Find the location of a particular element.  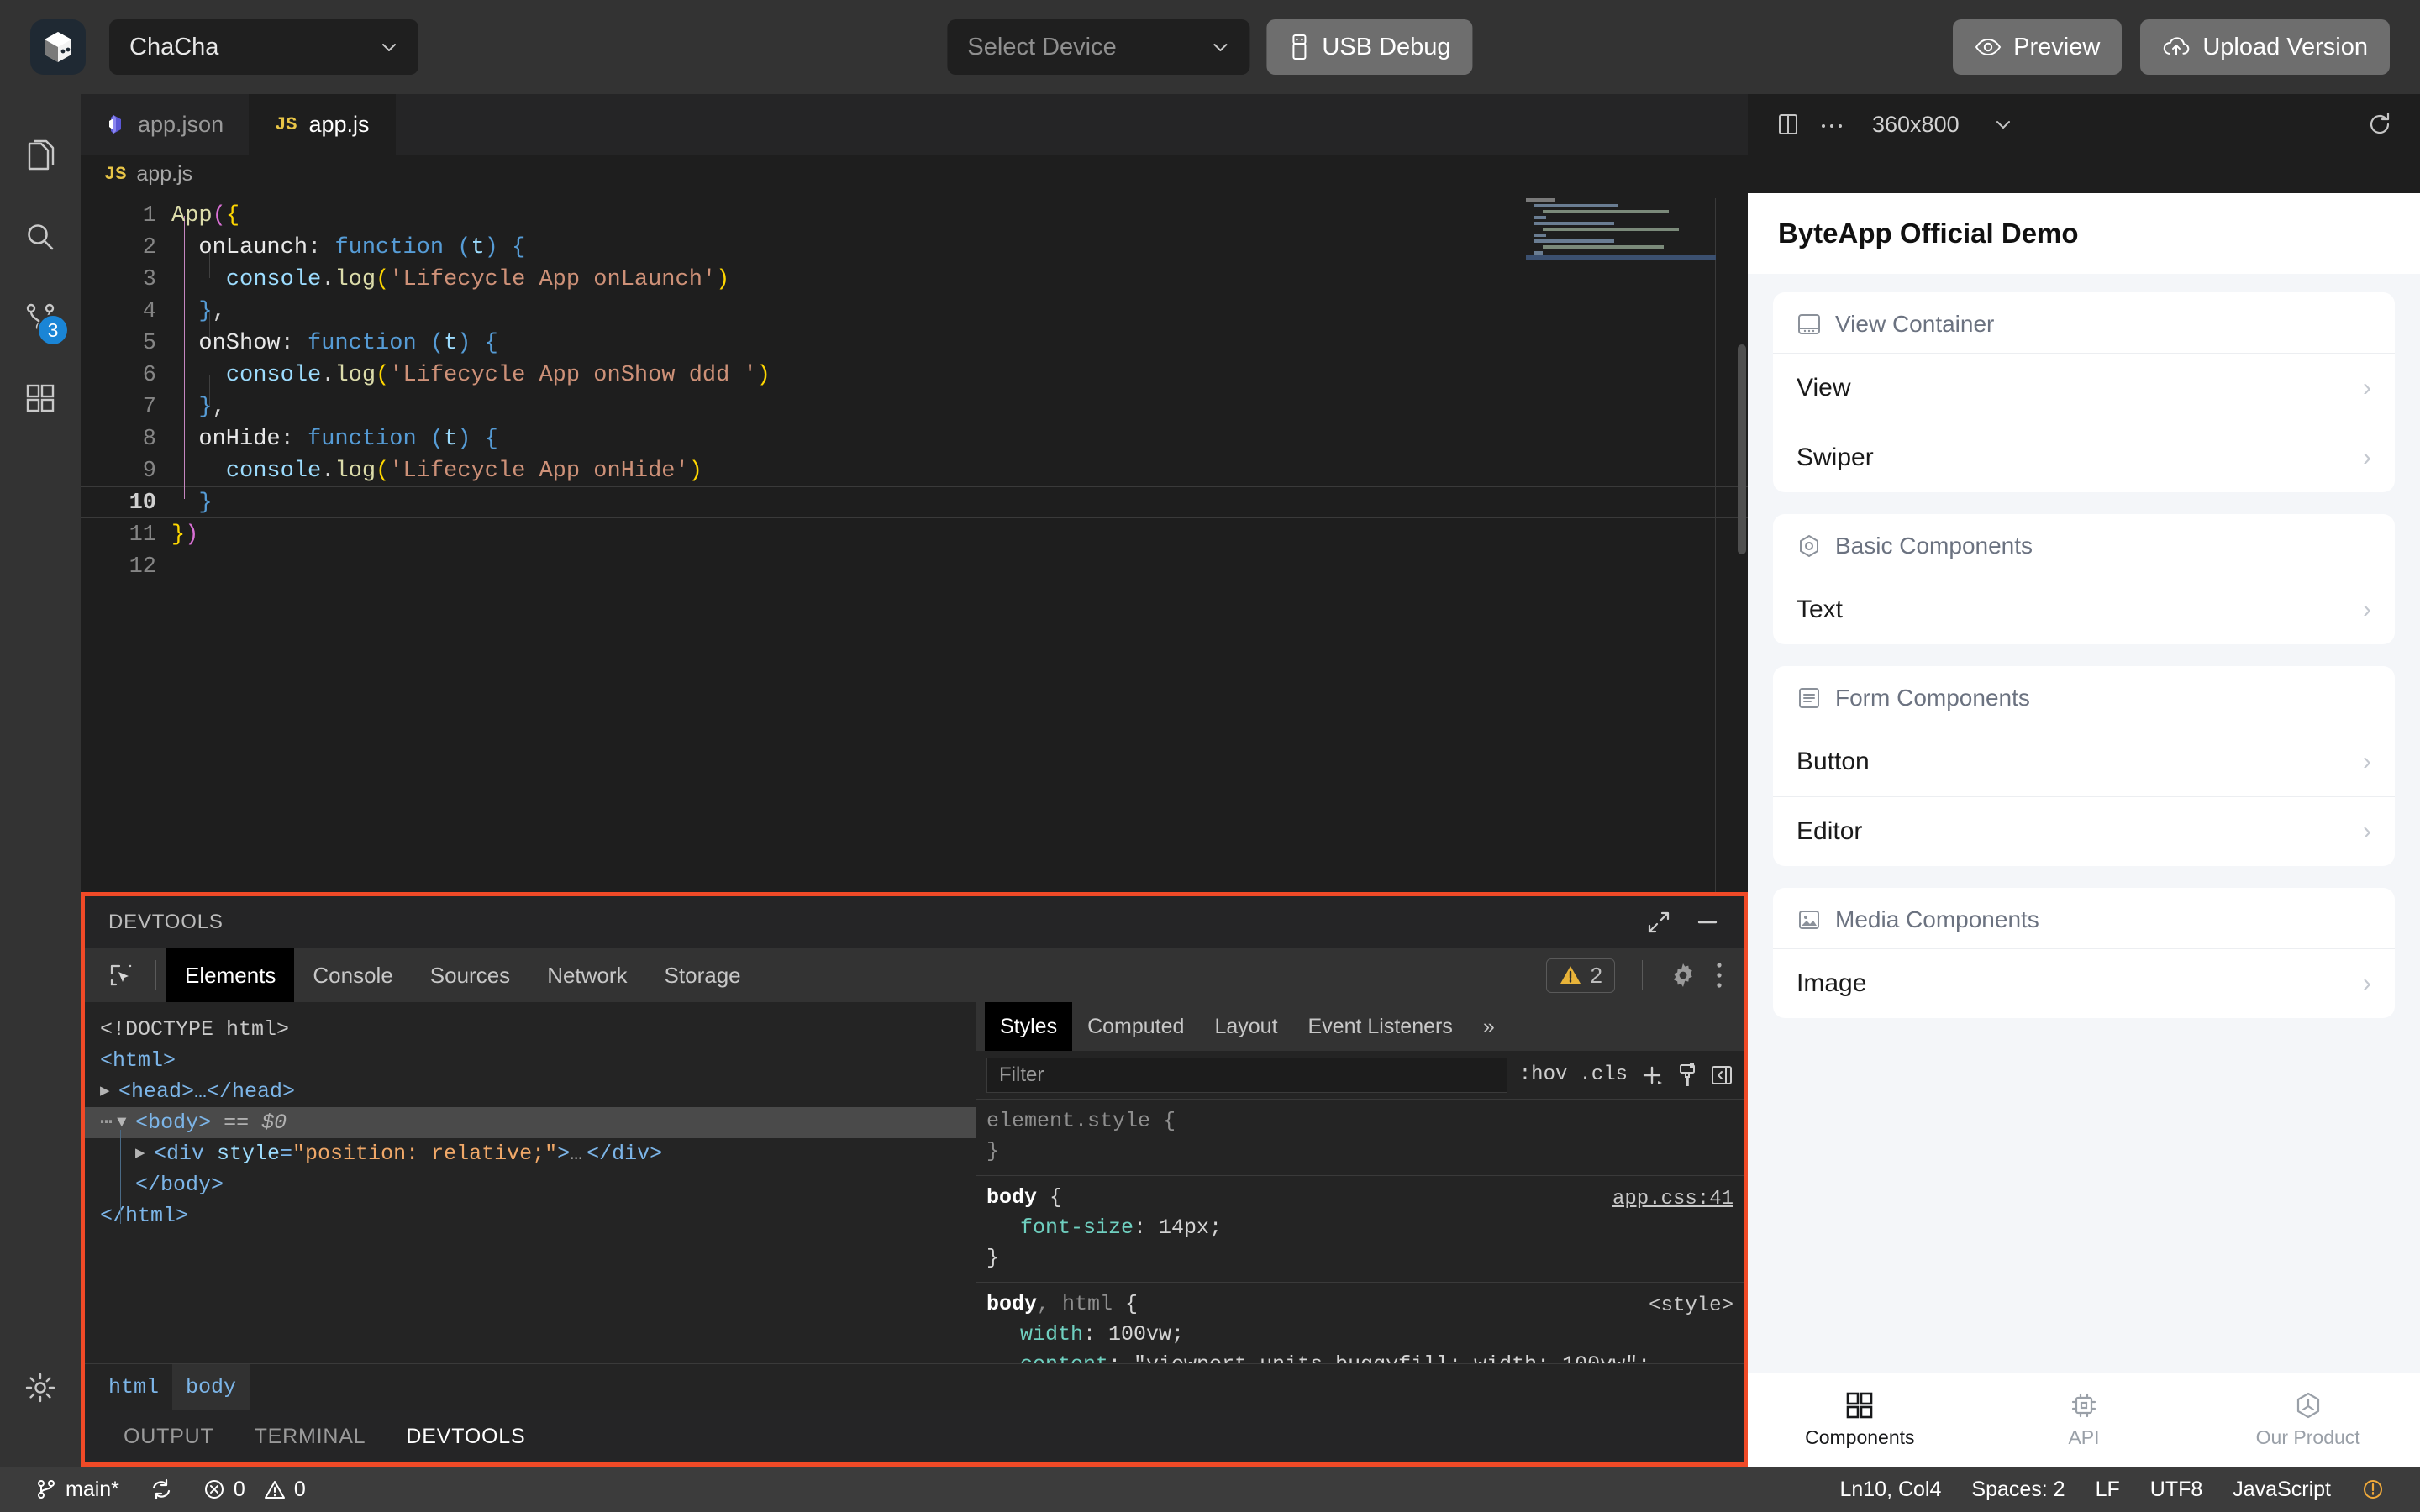

simulator-resolution: 360x800 is located at coordinates (1916, 125).